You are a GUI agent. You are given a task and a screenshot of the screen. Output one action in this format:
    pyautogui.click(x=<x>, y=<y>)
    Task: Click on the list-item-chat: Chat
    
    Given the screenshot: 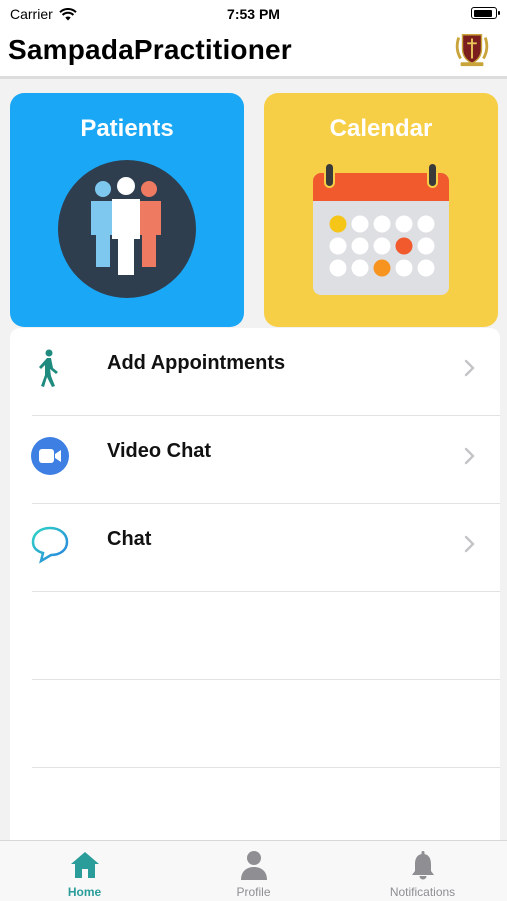 What is the action you would take?
    pyautogui.click(x=255, y=548)
    